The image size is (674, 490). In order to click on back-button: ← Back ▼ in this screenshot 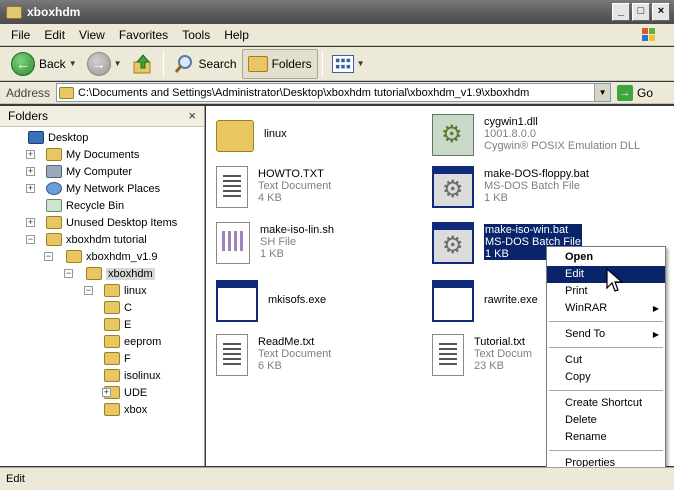, I will do `click(44, 64)`.